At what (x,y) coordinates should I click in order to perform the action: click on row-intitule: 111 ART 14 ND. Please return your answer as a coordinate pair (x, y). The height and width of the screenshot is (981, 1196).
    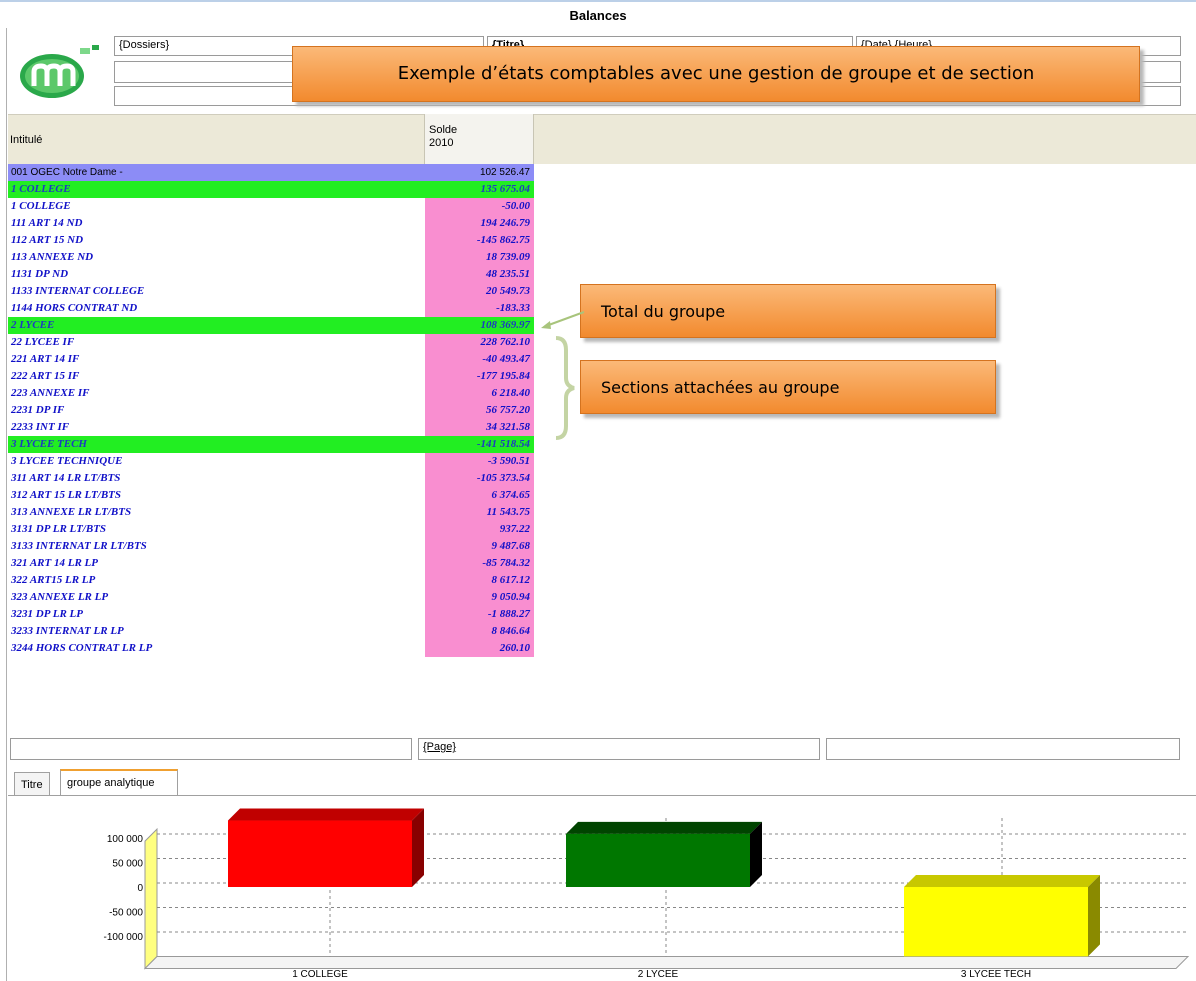
    Looking at the image, I should click on (47, 223).